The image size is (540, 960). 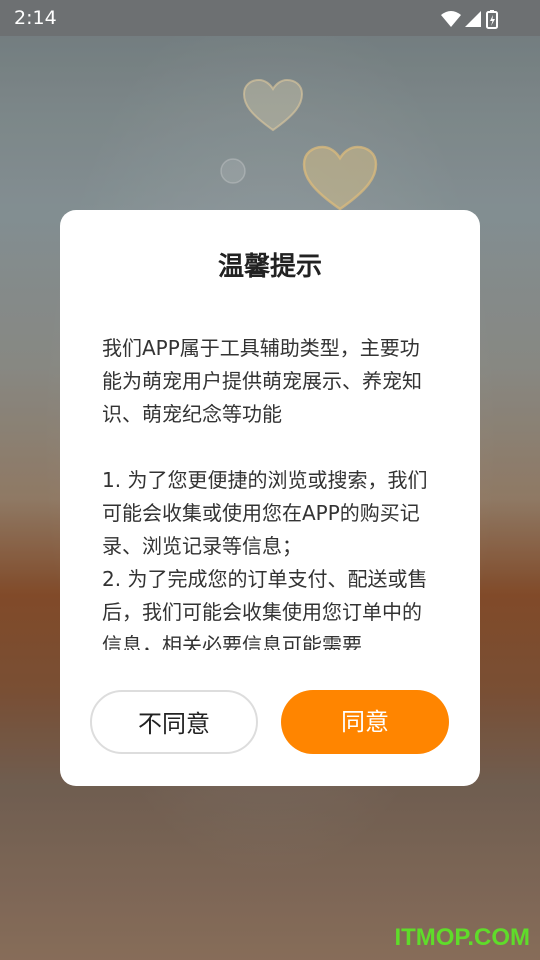 I want to click on dialog-title: 温馨提示, so click(x=269, y=267).